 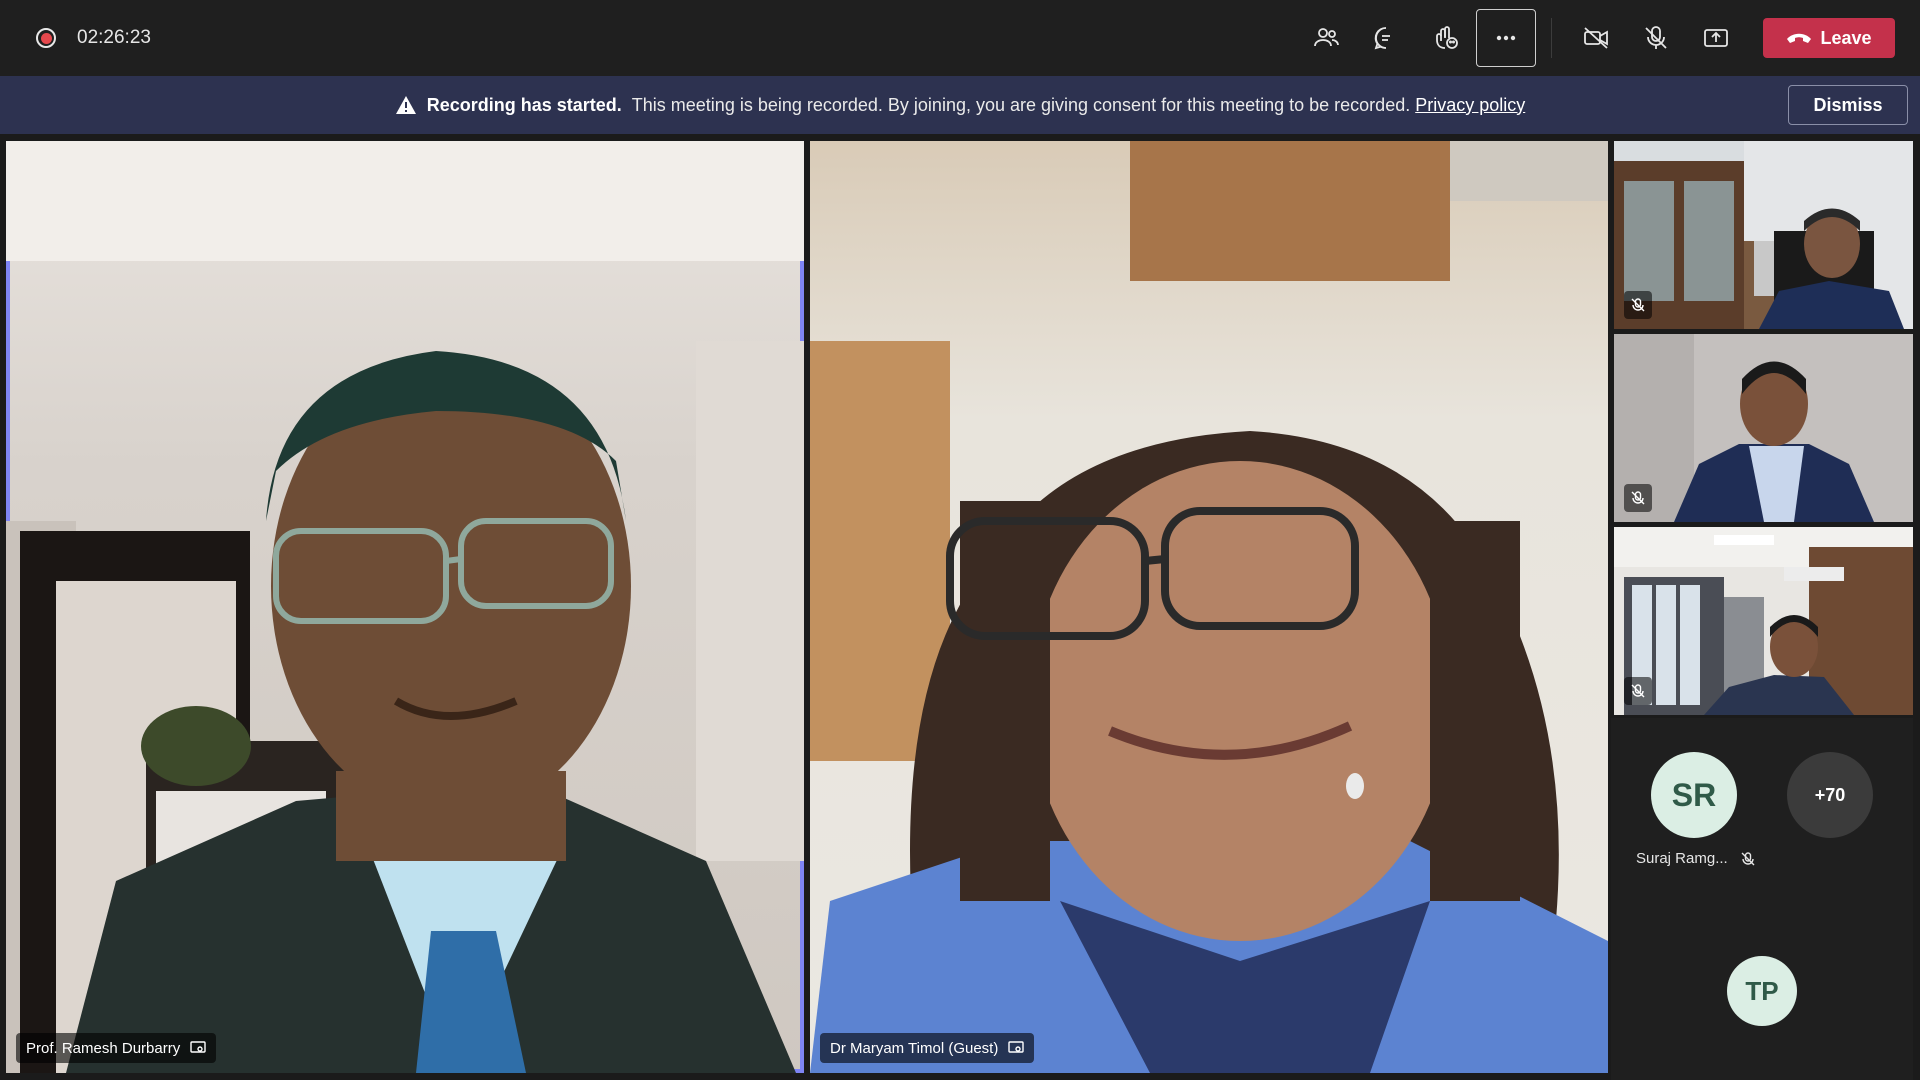 What do you see at coordinates (524, 104) in the screenshot?
I see `banner-title: Recording has started.` at bounding box center [524, 104].